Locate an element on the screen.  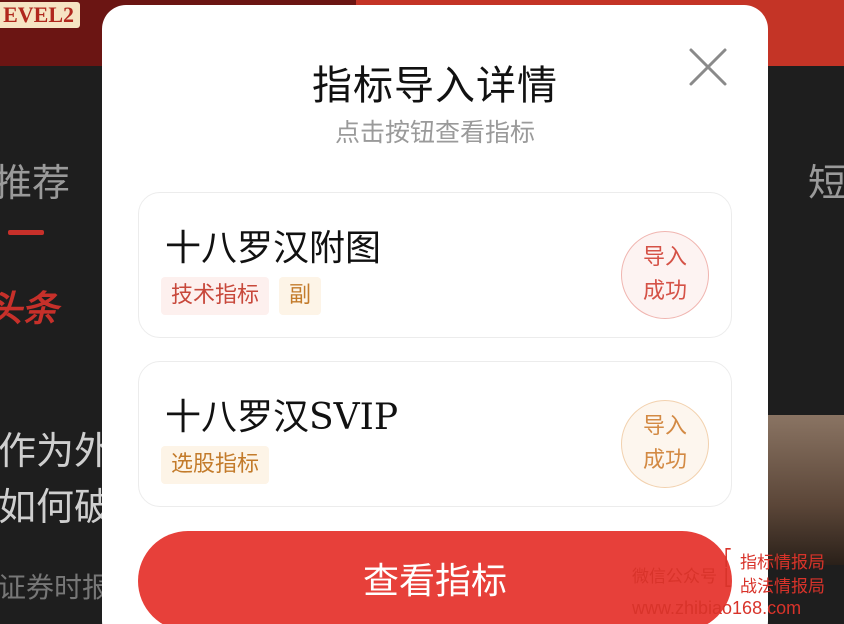
indicator-tags: 选股指标 is located at coordinates (215, 465).